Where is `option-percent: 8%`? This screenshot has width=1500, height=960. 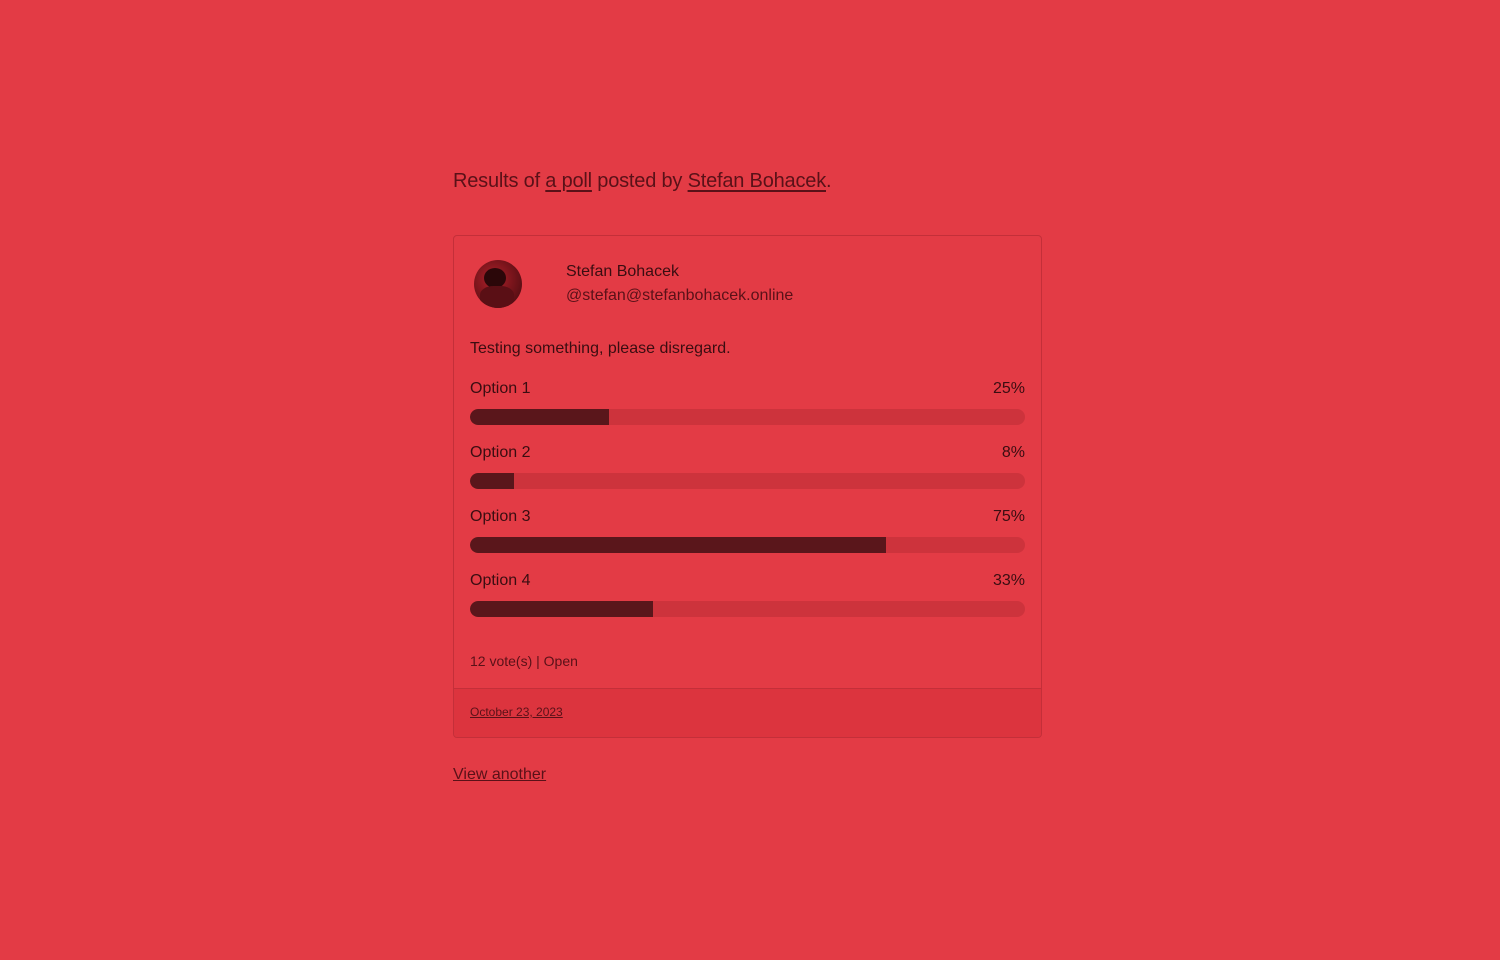 option-percent: 8% is located at coordinates (1013, 452).